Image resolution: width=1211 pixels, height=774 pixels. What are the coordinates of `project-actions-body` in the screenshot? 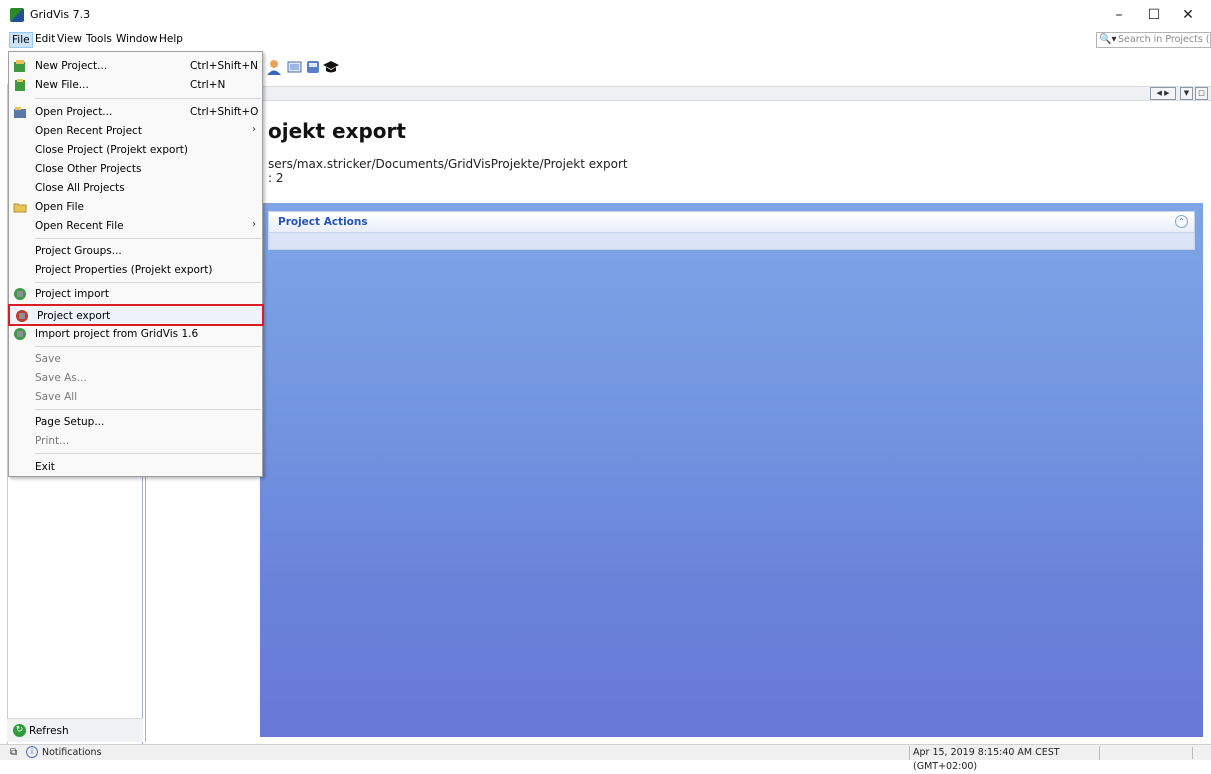 It's located at (731, 241).